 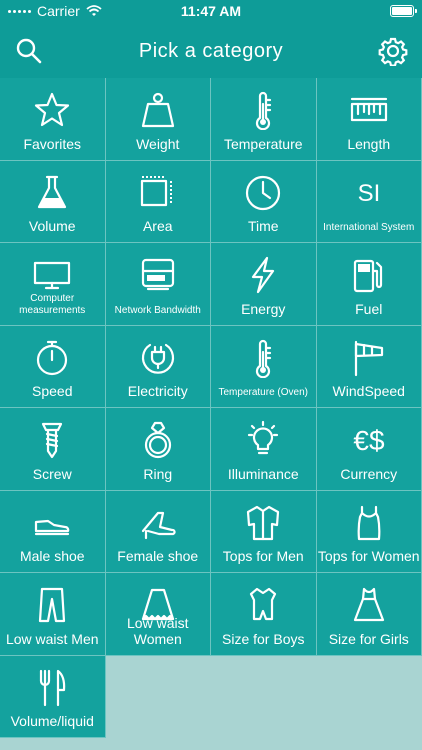 I want to click on currency-icon: €$, so click(x=369, y=440).